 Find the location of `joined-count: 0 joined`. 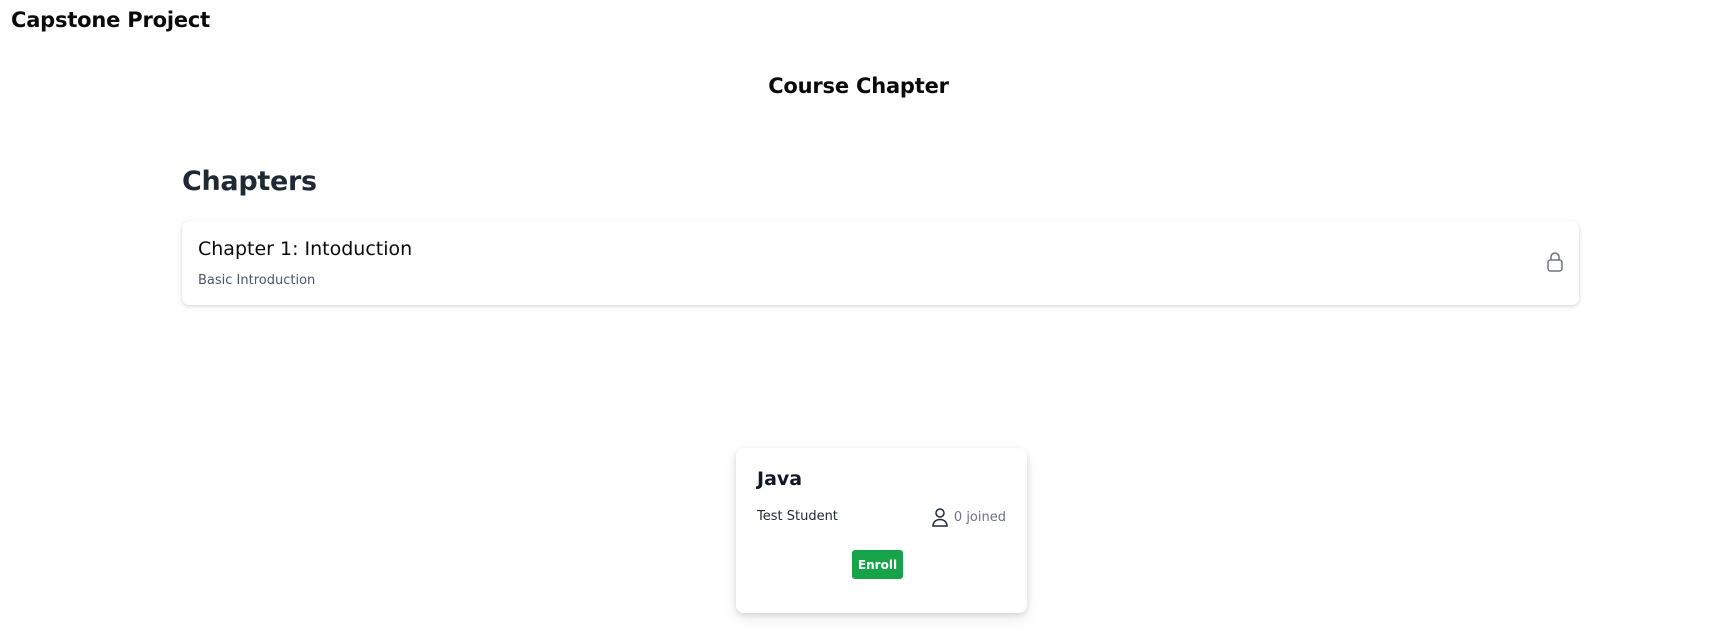

joined-count: 0 joined is located at coordinates (968, 517).